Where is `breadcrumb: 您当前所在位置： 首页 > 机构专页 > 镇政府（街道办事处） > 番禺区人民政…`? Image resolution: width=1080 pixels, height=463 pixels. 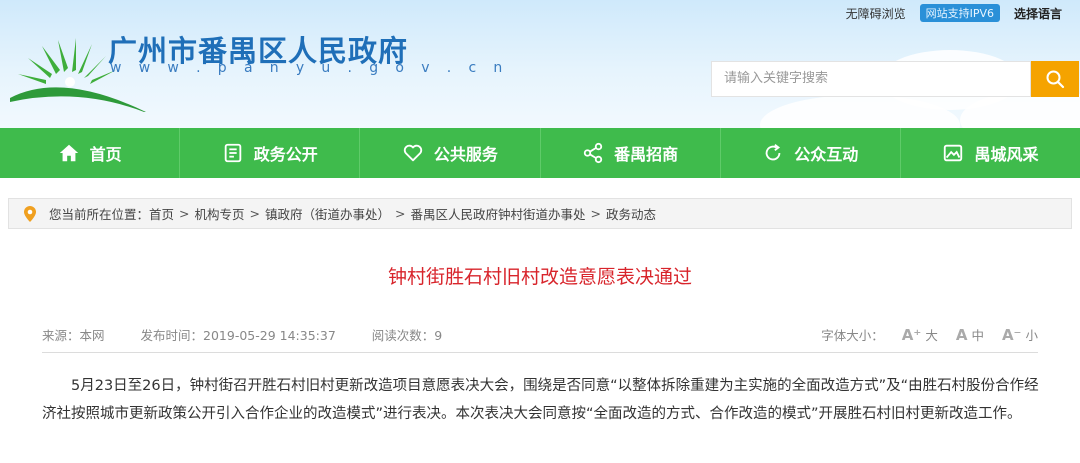
breadcrumb: 您当前所在位置： 首页 > 机构专页 > 镇政府（街道办事处） > 番禺区人民政… is located at coordinates (540, 213).